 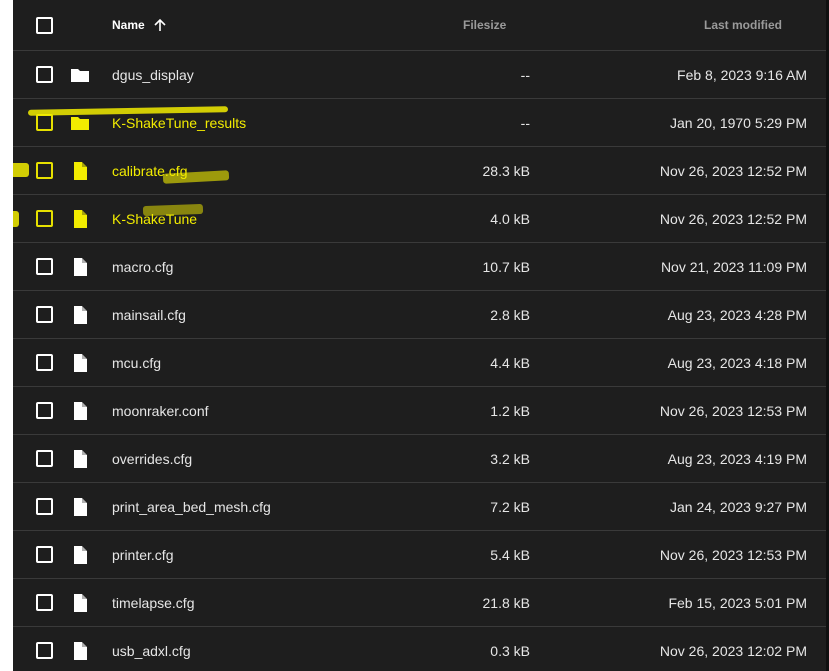 I want to click on last-modified: Nov 21, 2023 11:09 PM, so click(x=733, y=267).